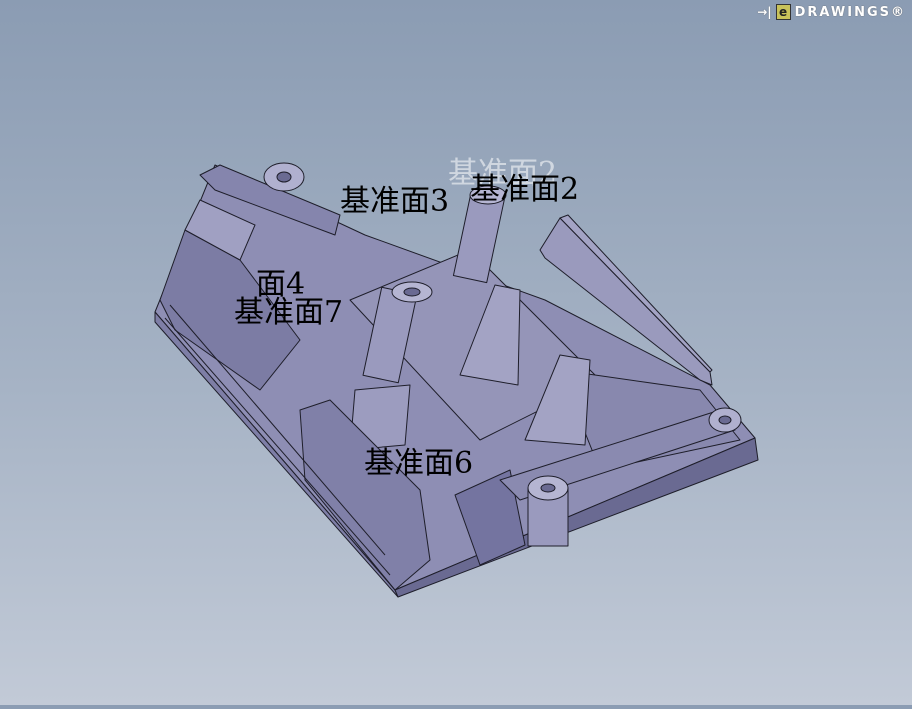 Image resolution: width=912 pixels, height=709 pixels. What do you see at coordinates (783, 12) in the screenshot?
I see `edrawings-e-icon: e` at bounding box center [783, 12].